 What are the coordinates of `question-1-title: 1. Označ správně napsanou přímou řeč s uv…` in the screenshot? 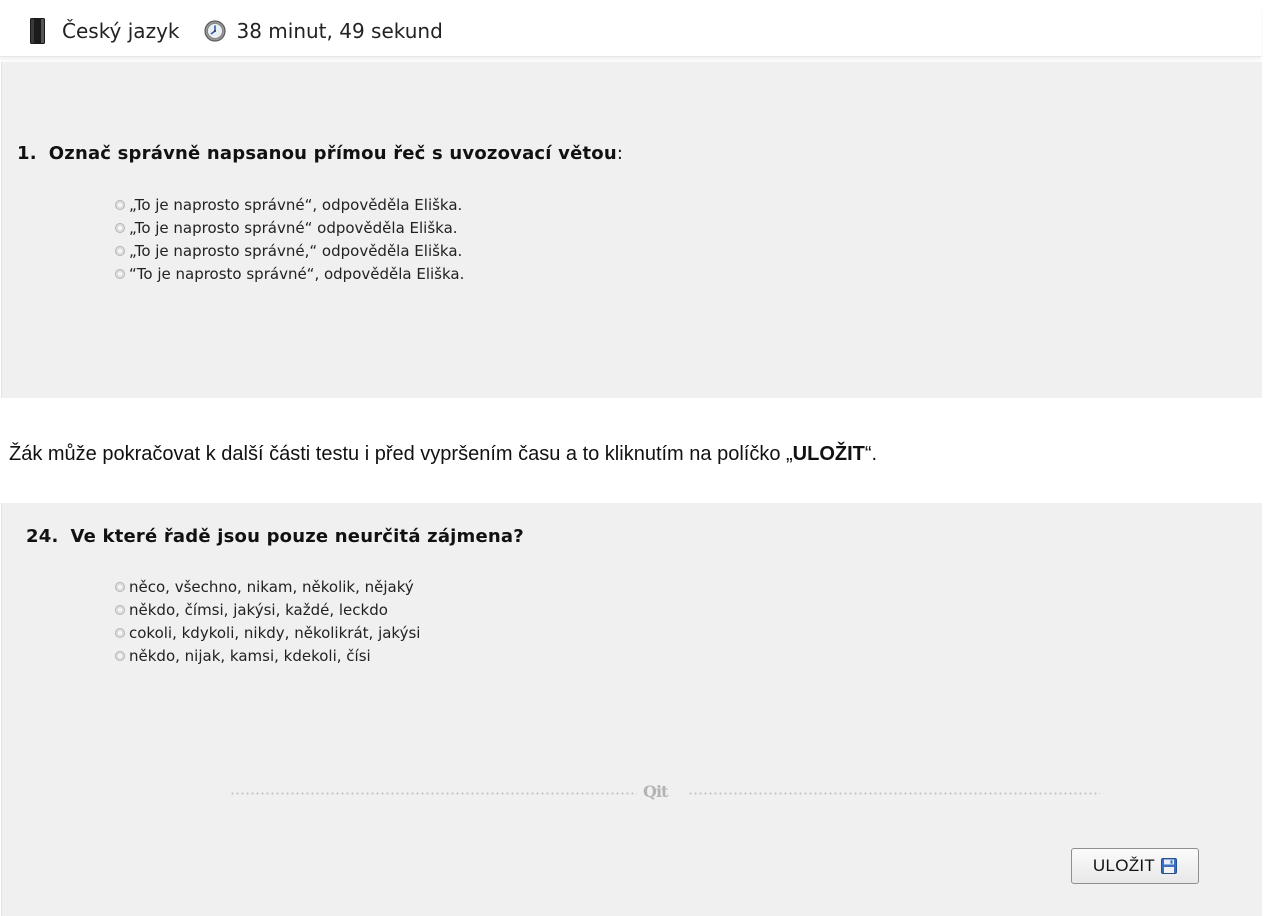 It's located at (320, 153).